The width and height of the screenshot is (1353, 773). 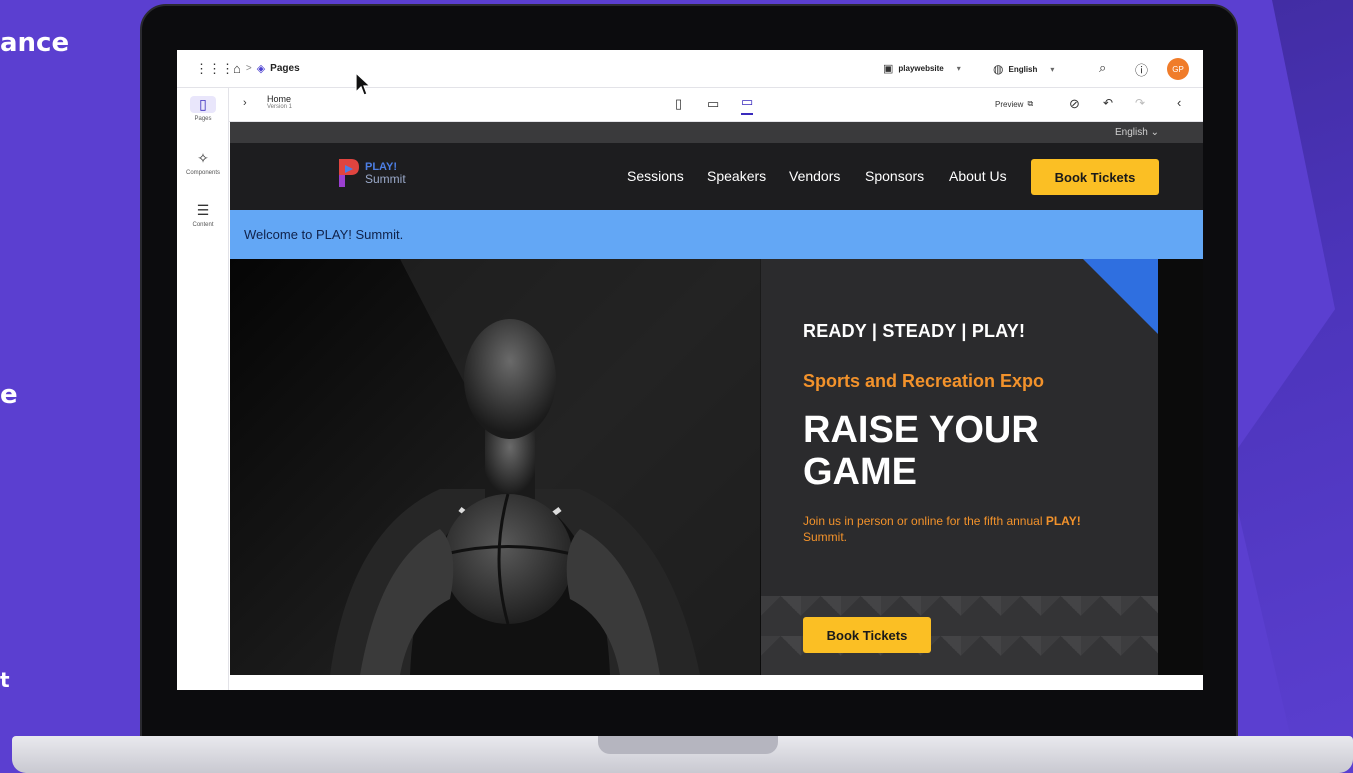 I want to click on desktop-view-icon: ▭, so click(x=747, y=104).